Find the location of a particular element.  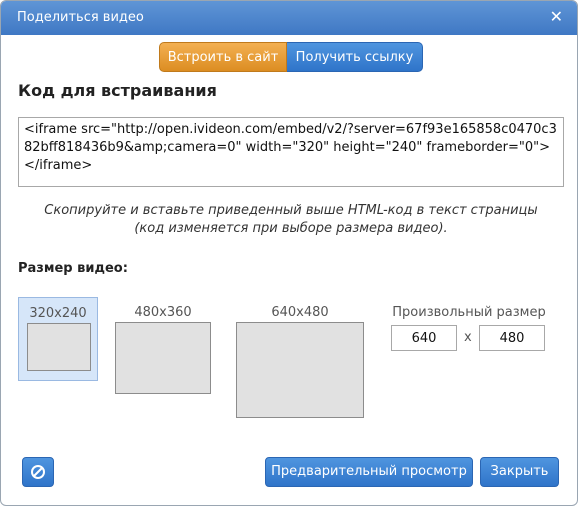

tab-embed: Встроить в сайт is located at coordinates (223, 57).